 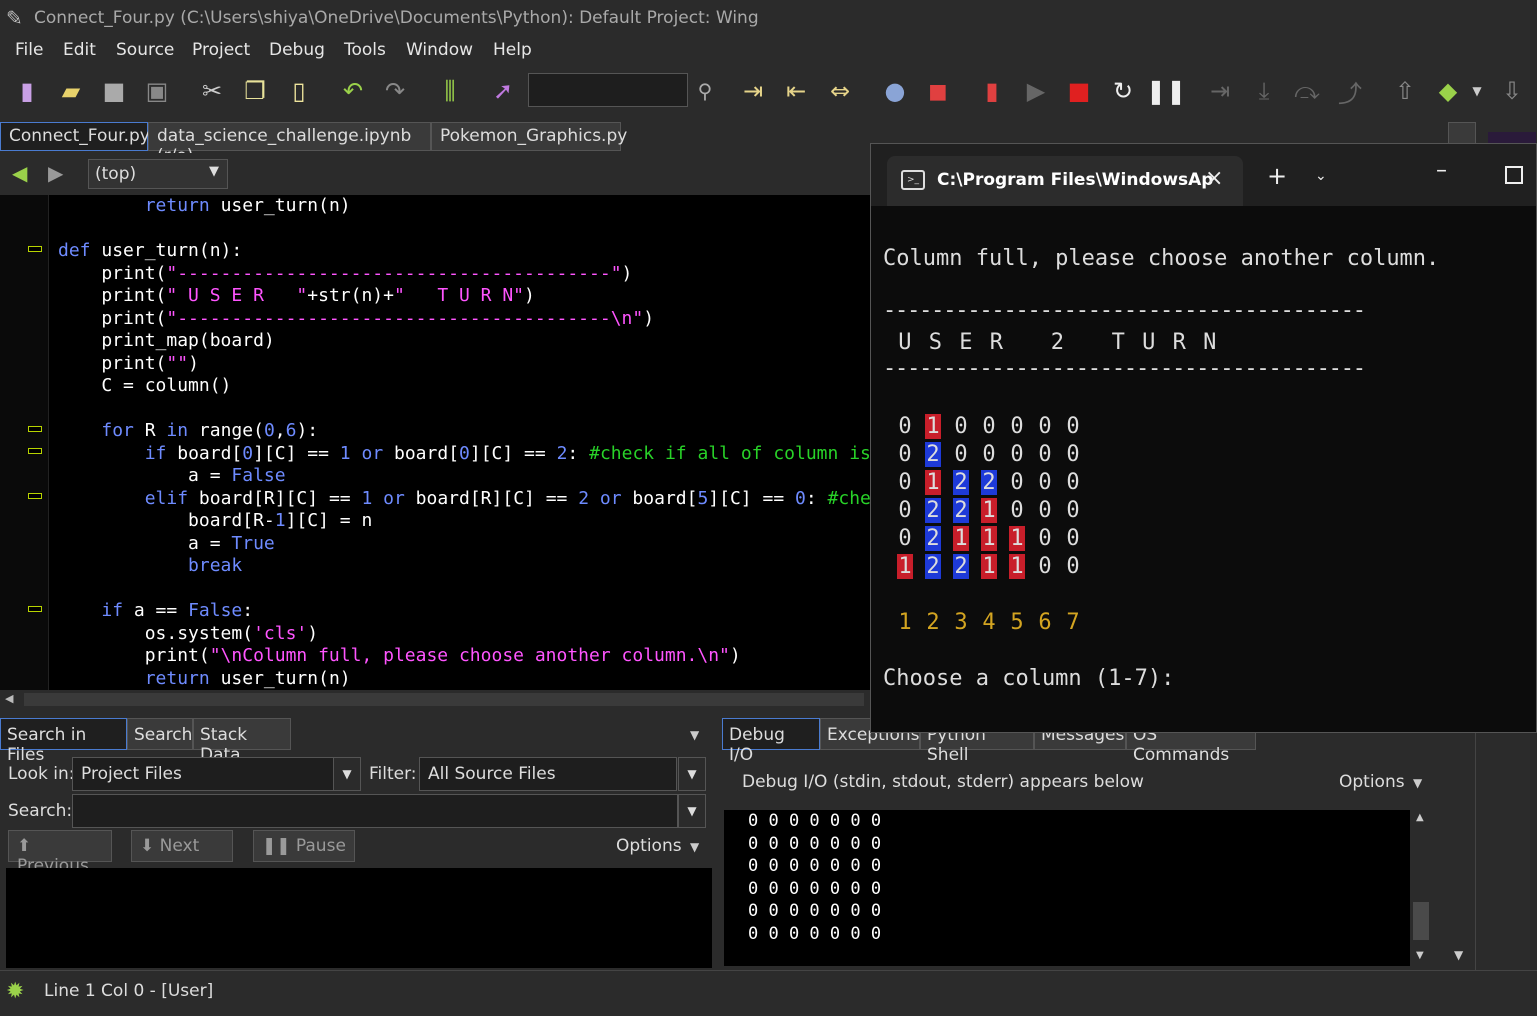 What do you see at coordinates (375, 811) in the screenshot?
I see `search-input` at bounding box center [375, 811].